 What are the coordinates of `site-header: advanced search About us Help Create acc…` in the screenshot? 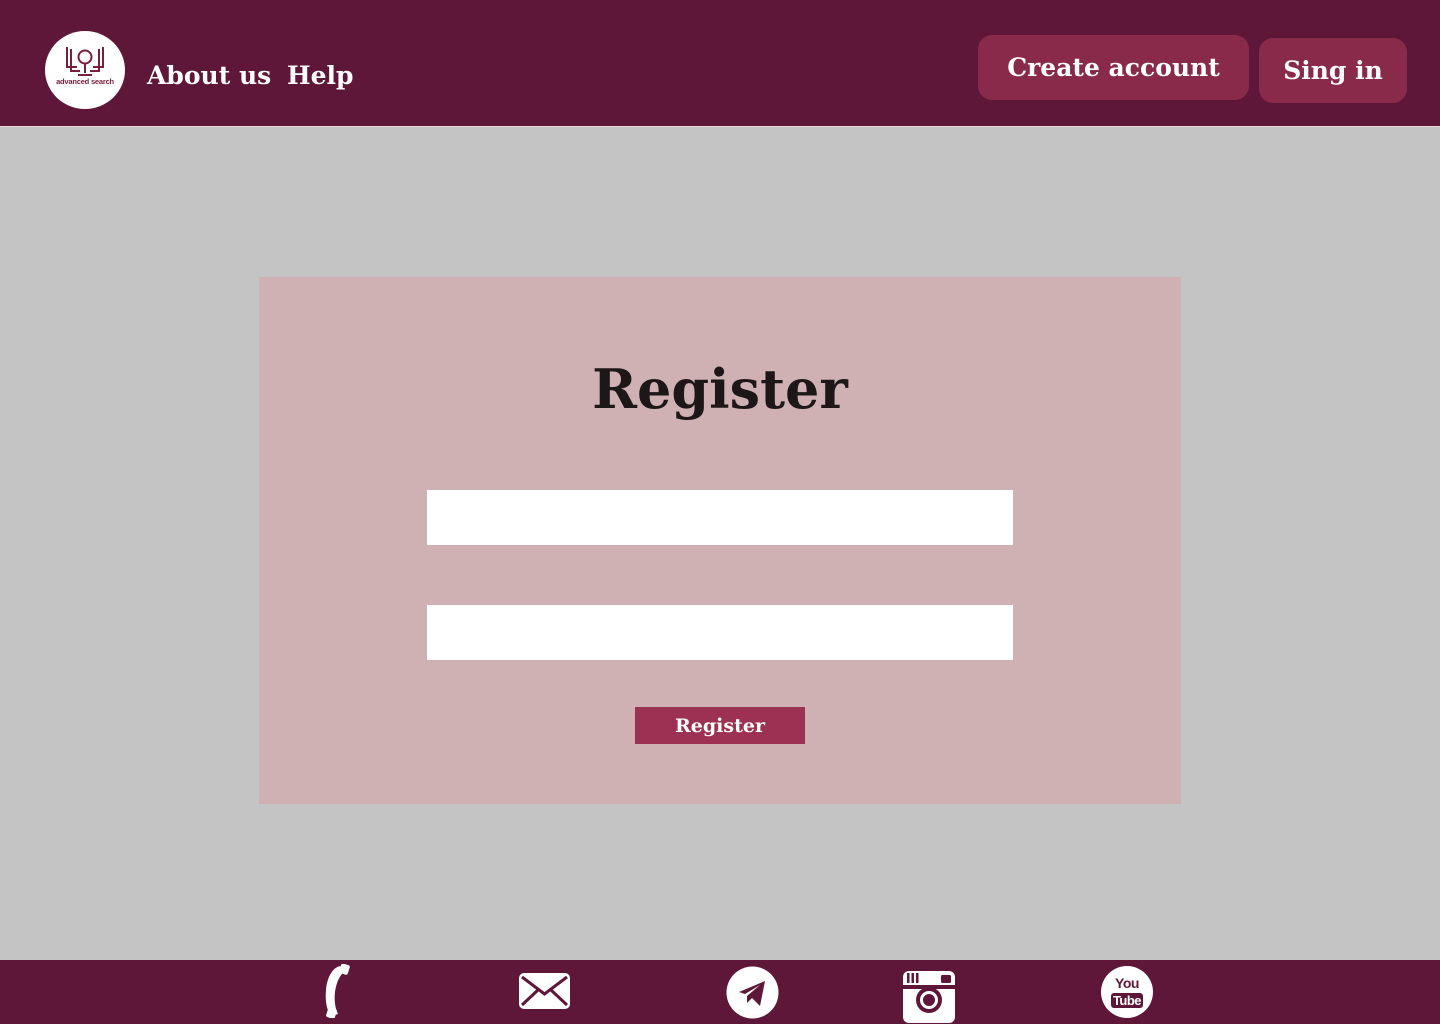 It's located at (720, 63).